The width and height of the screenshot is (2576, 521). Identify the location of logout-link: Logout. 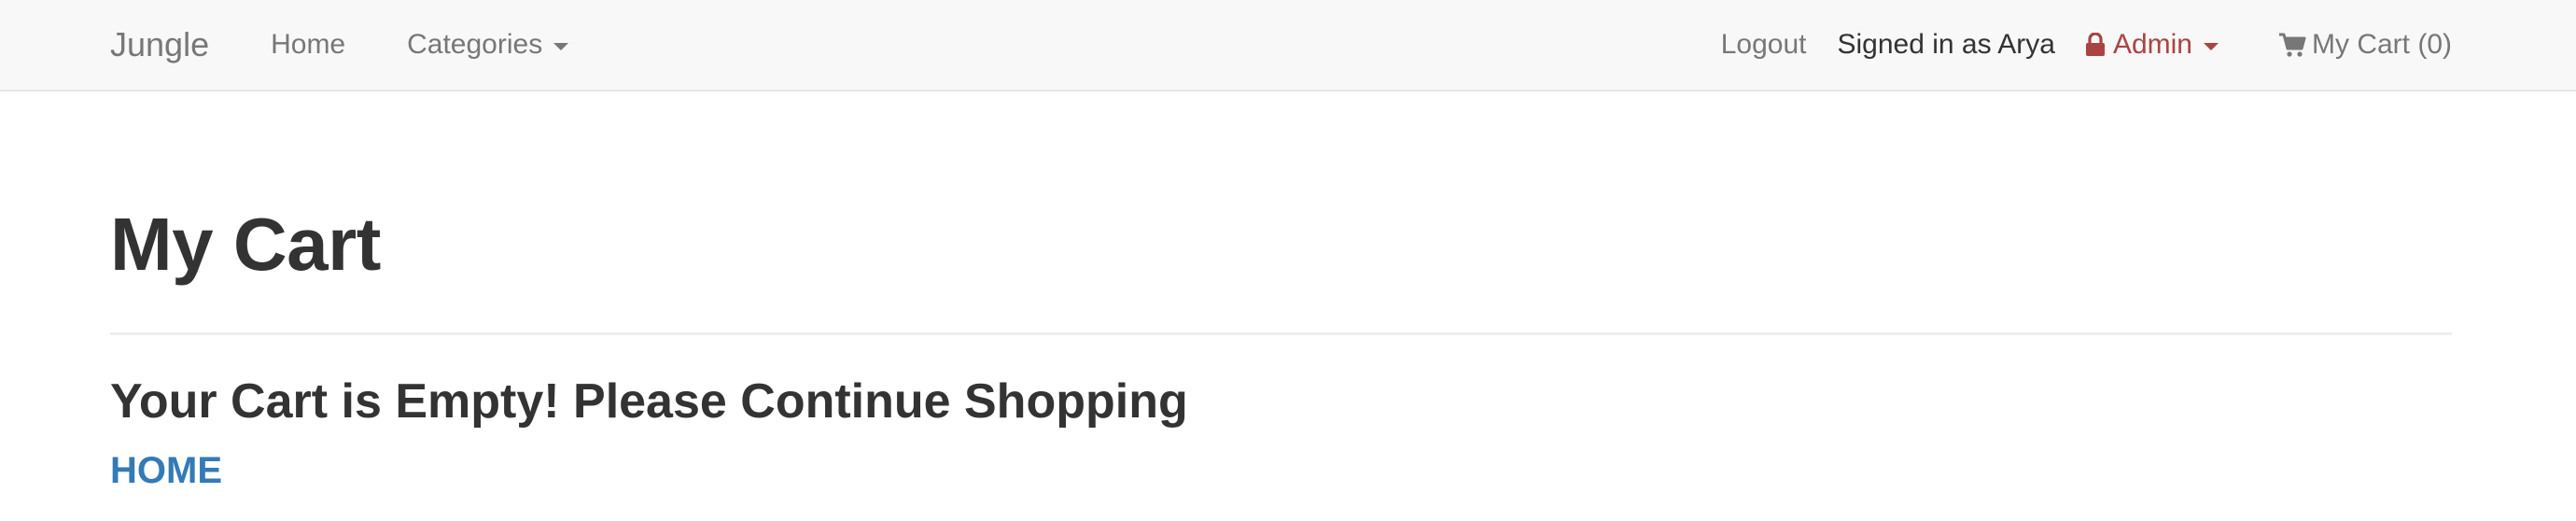
(1764, 45).